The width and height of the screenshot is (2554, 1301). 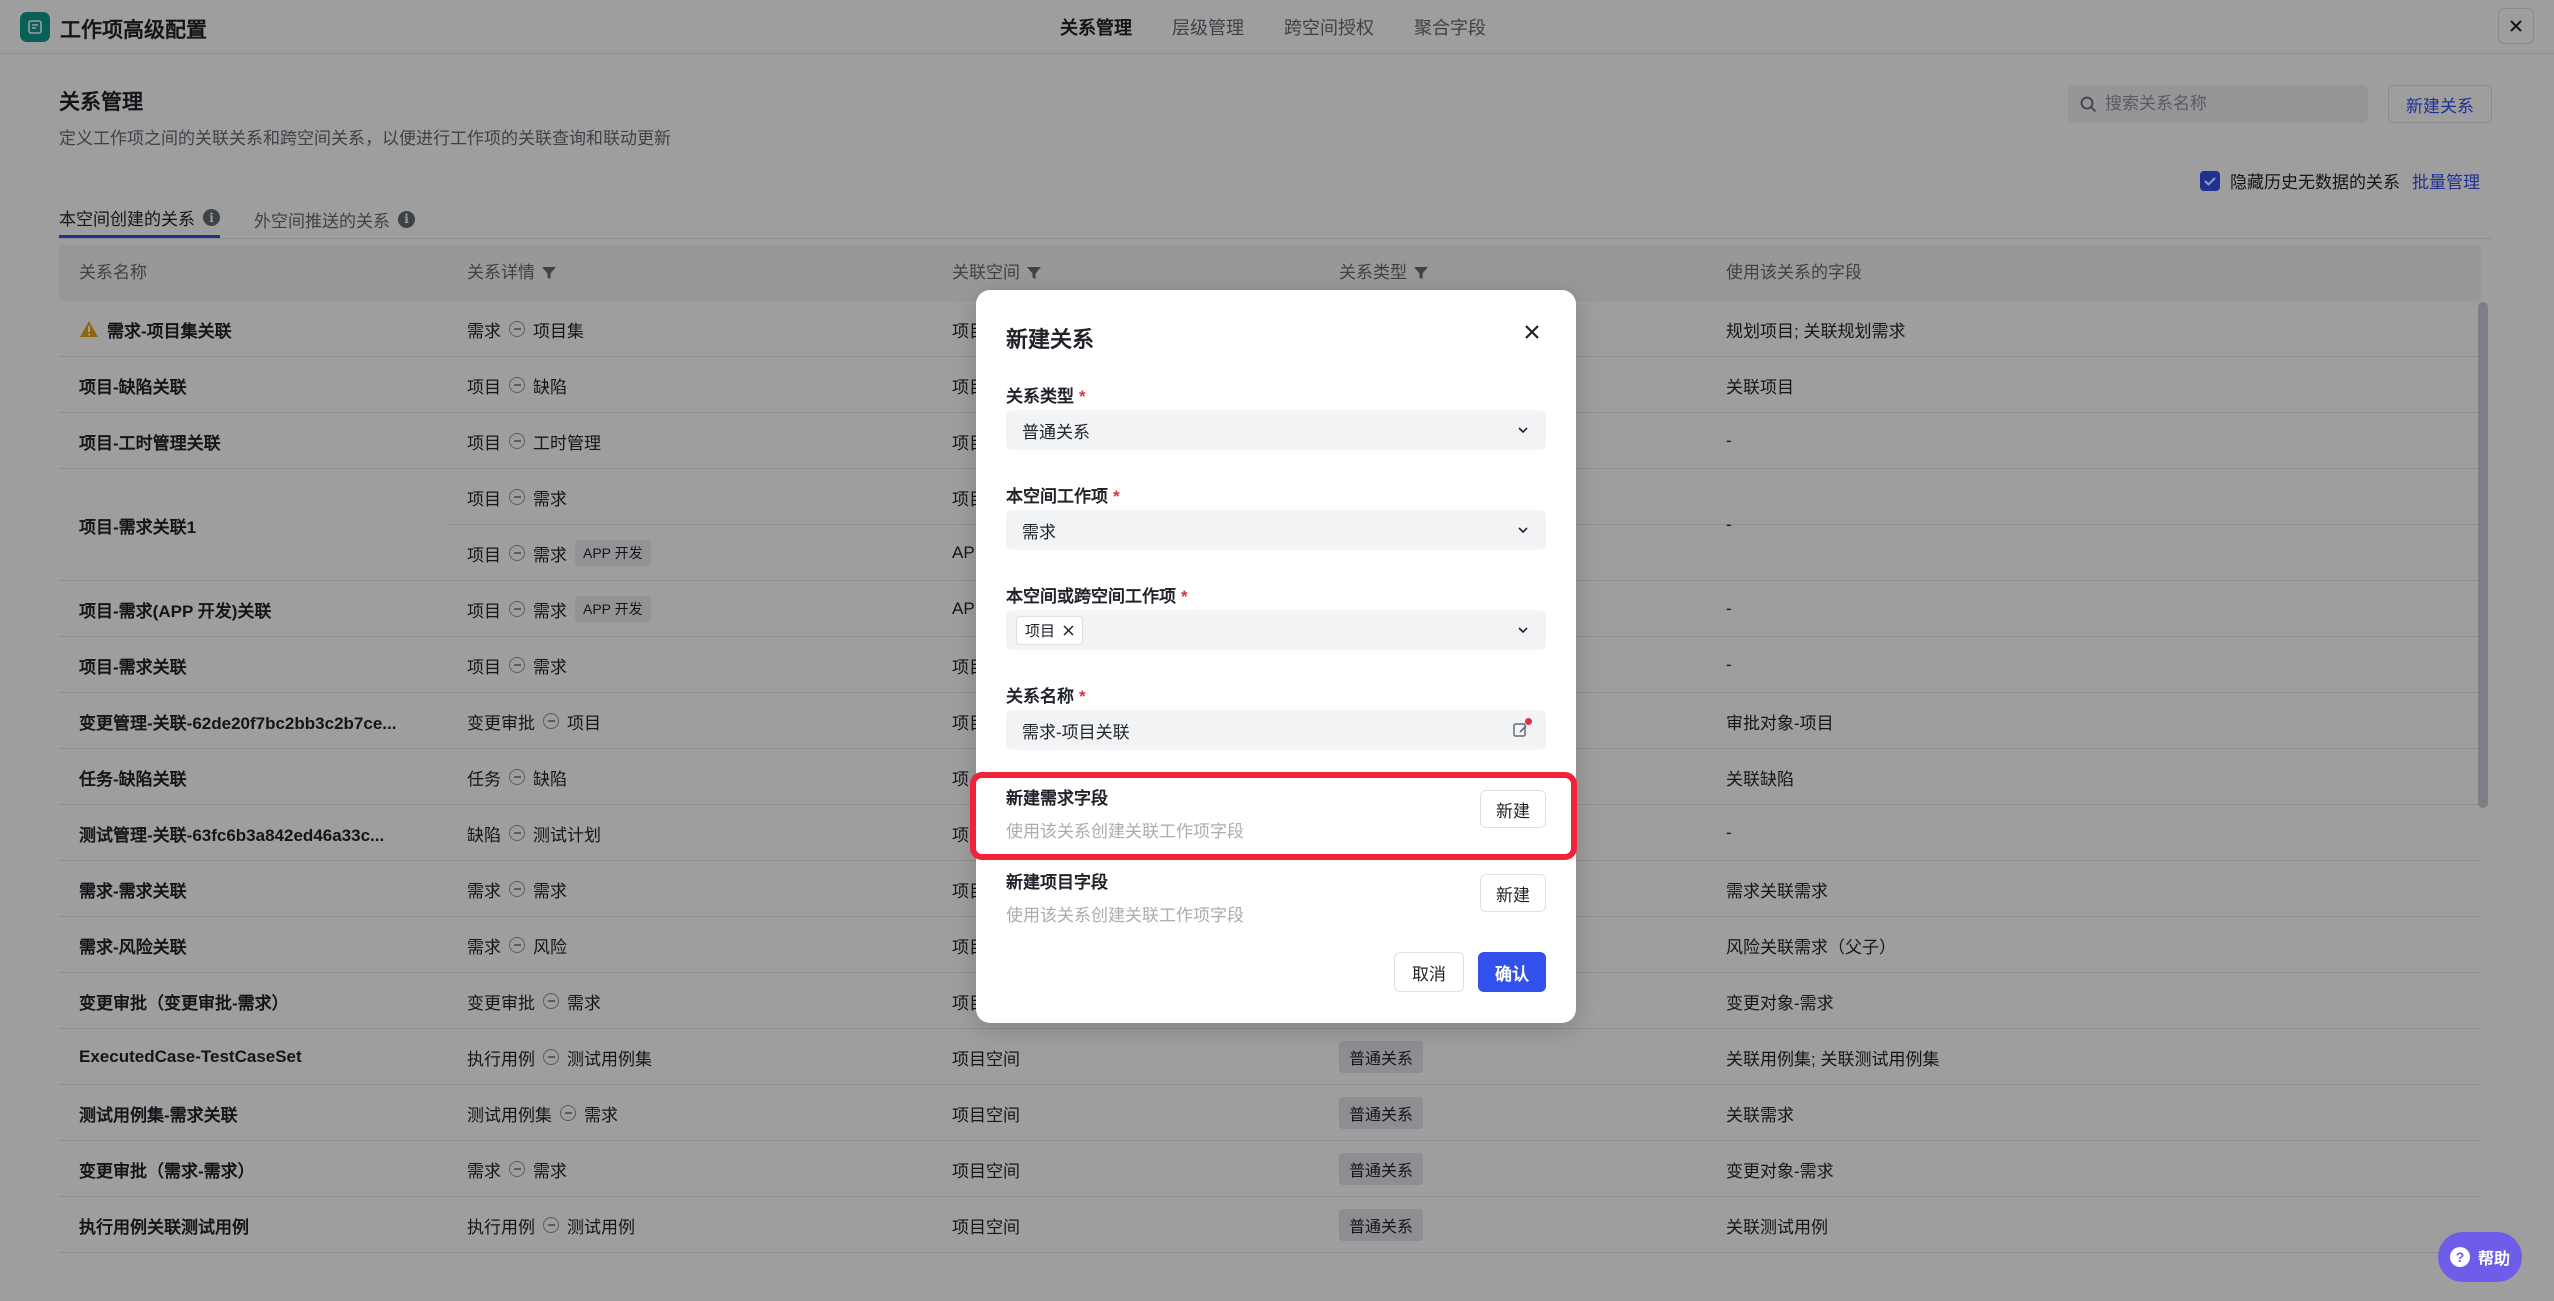 What do you see at coordinates (1273, 816) in the screenshot?
I see `highlight-box` at bounding box center [1273, 816].